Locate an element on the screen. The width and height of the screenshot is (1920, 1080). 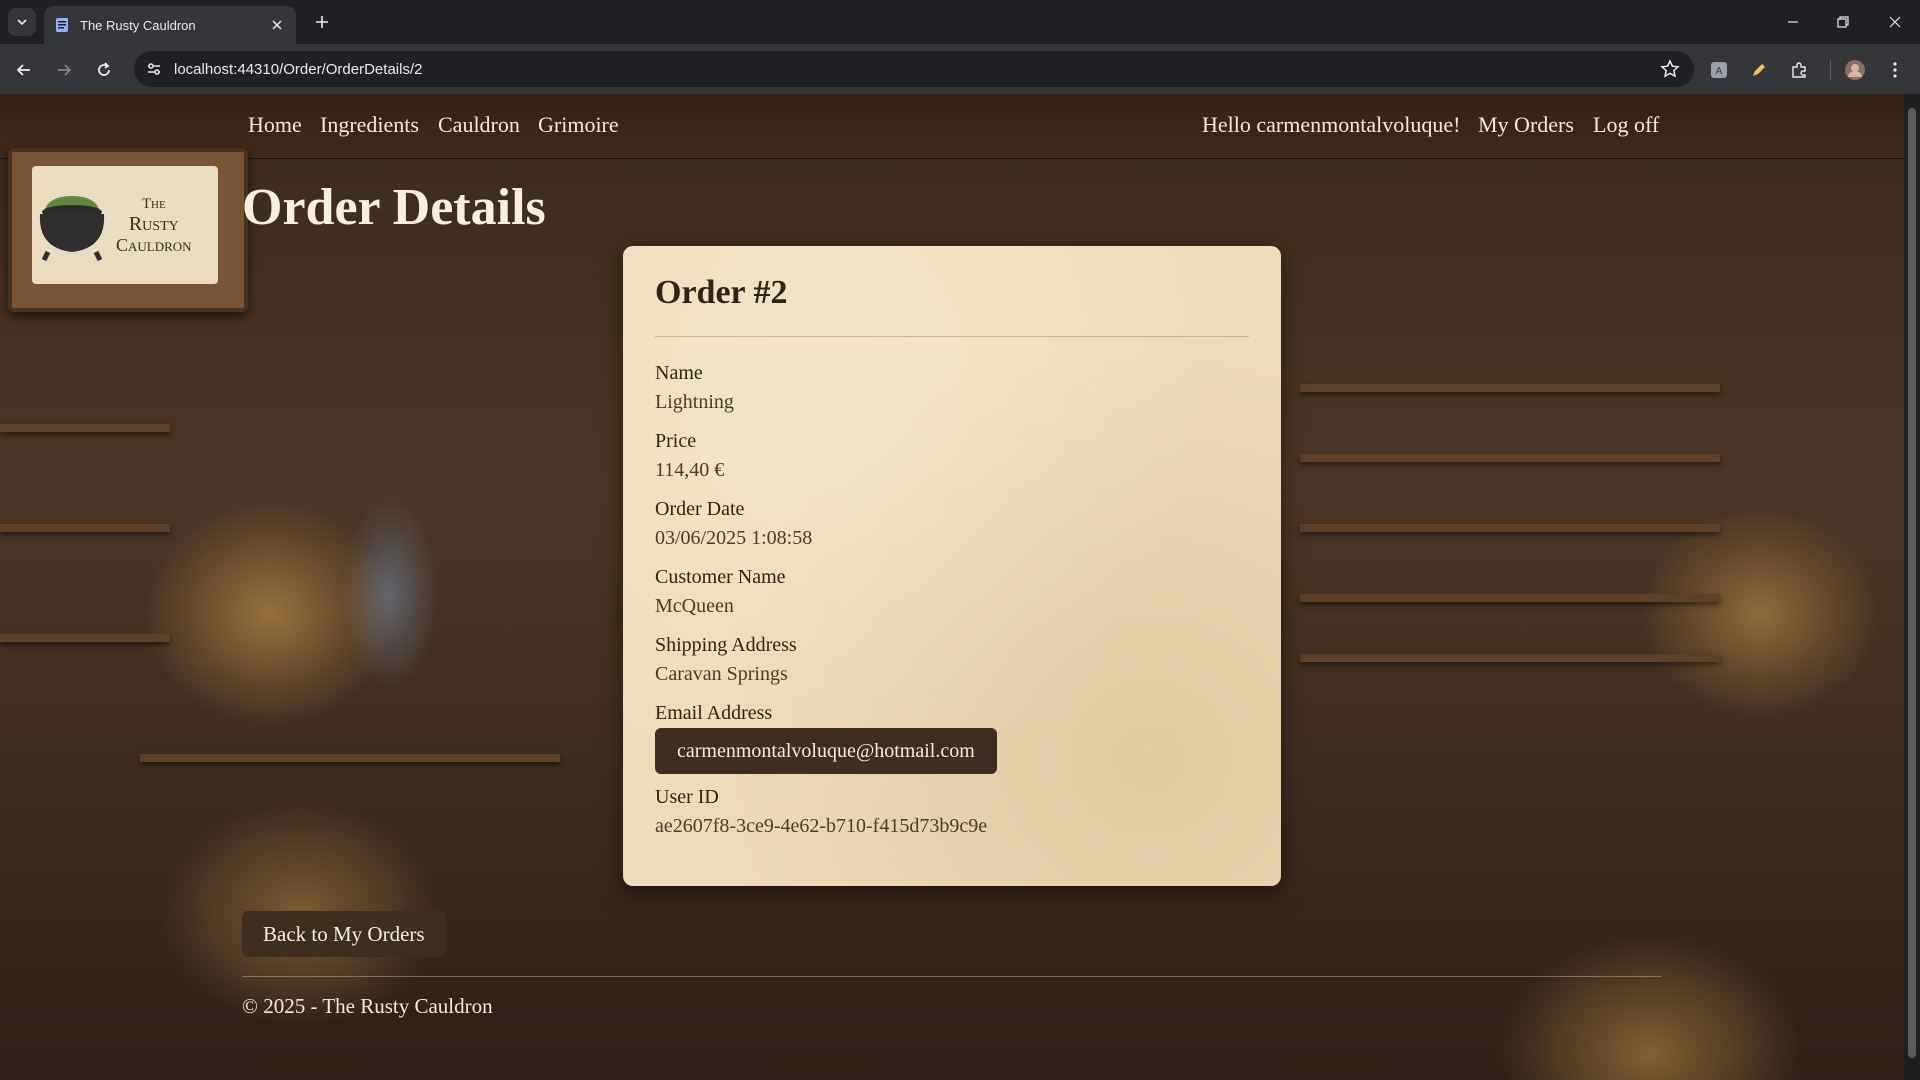
close-window-button is located at coordinates (1895, 22).